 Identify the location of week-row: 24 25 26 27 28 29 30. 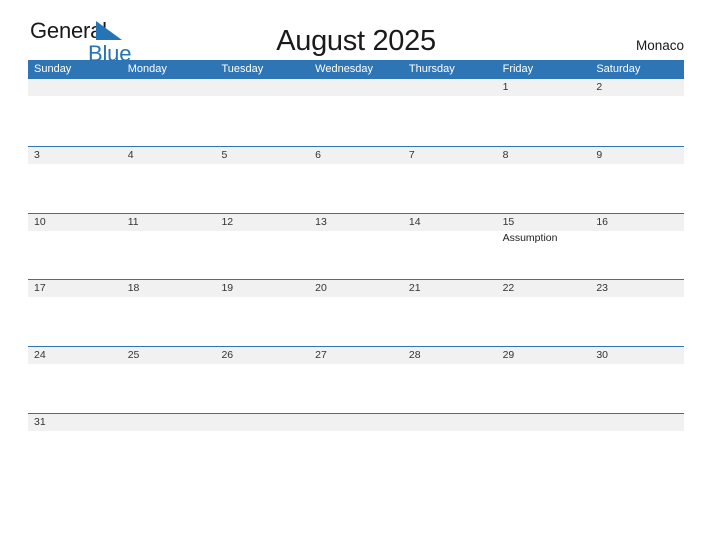
(356, 379).